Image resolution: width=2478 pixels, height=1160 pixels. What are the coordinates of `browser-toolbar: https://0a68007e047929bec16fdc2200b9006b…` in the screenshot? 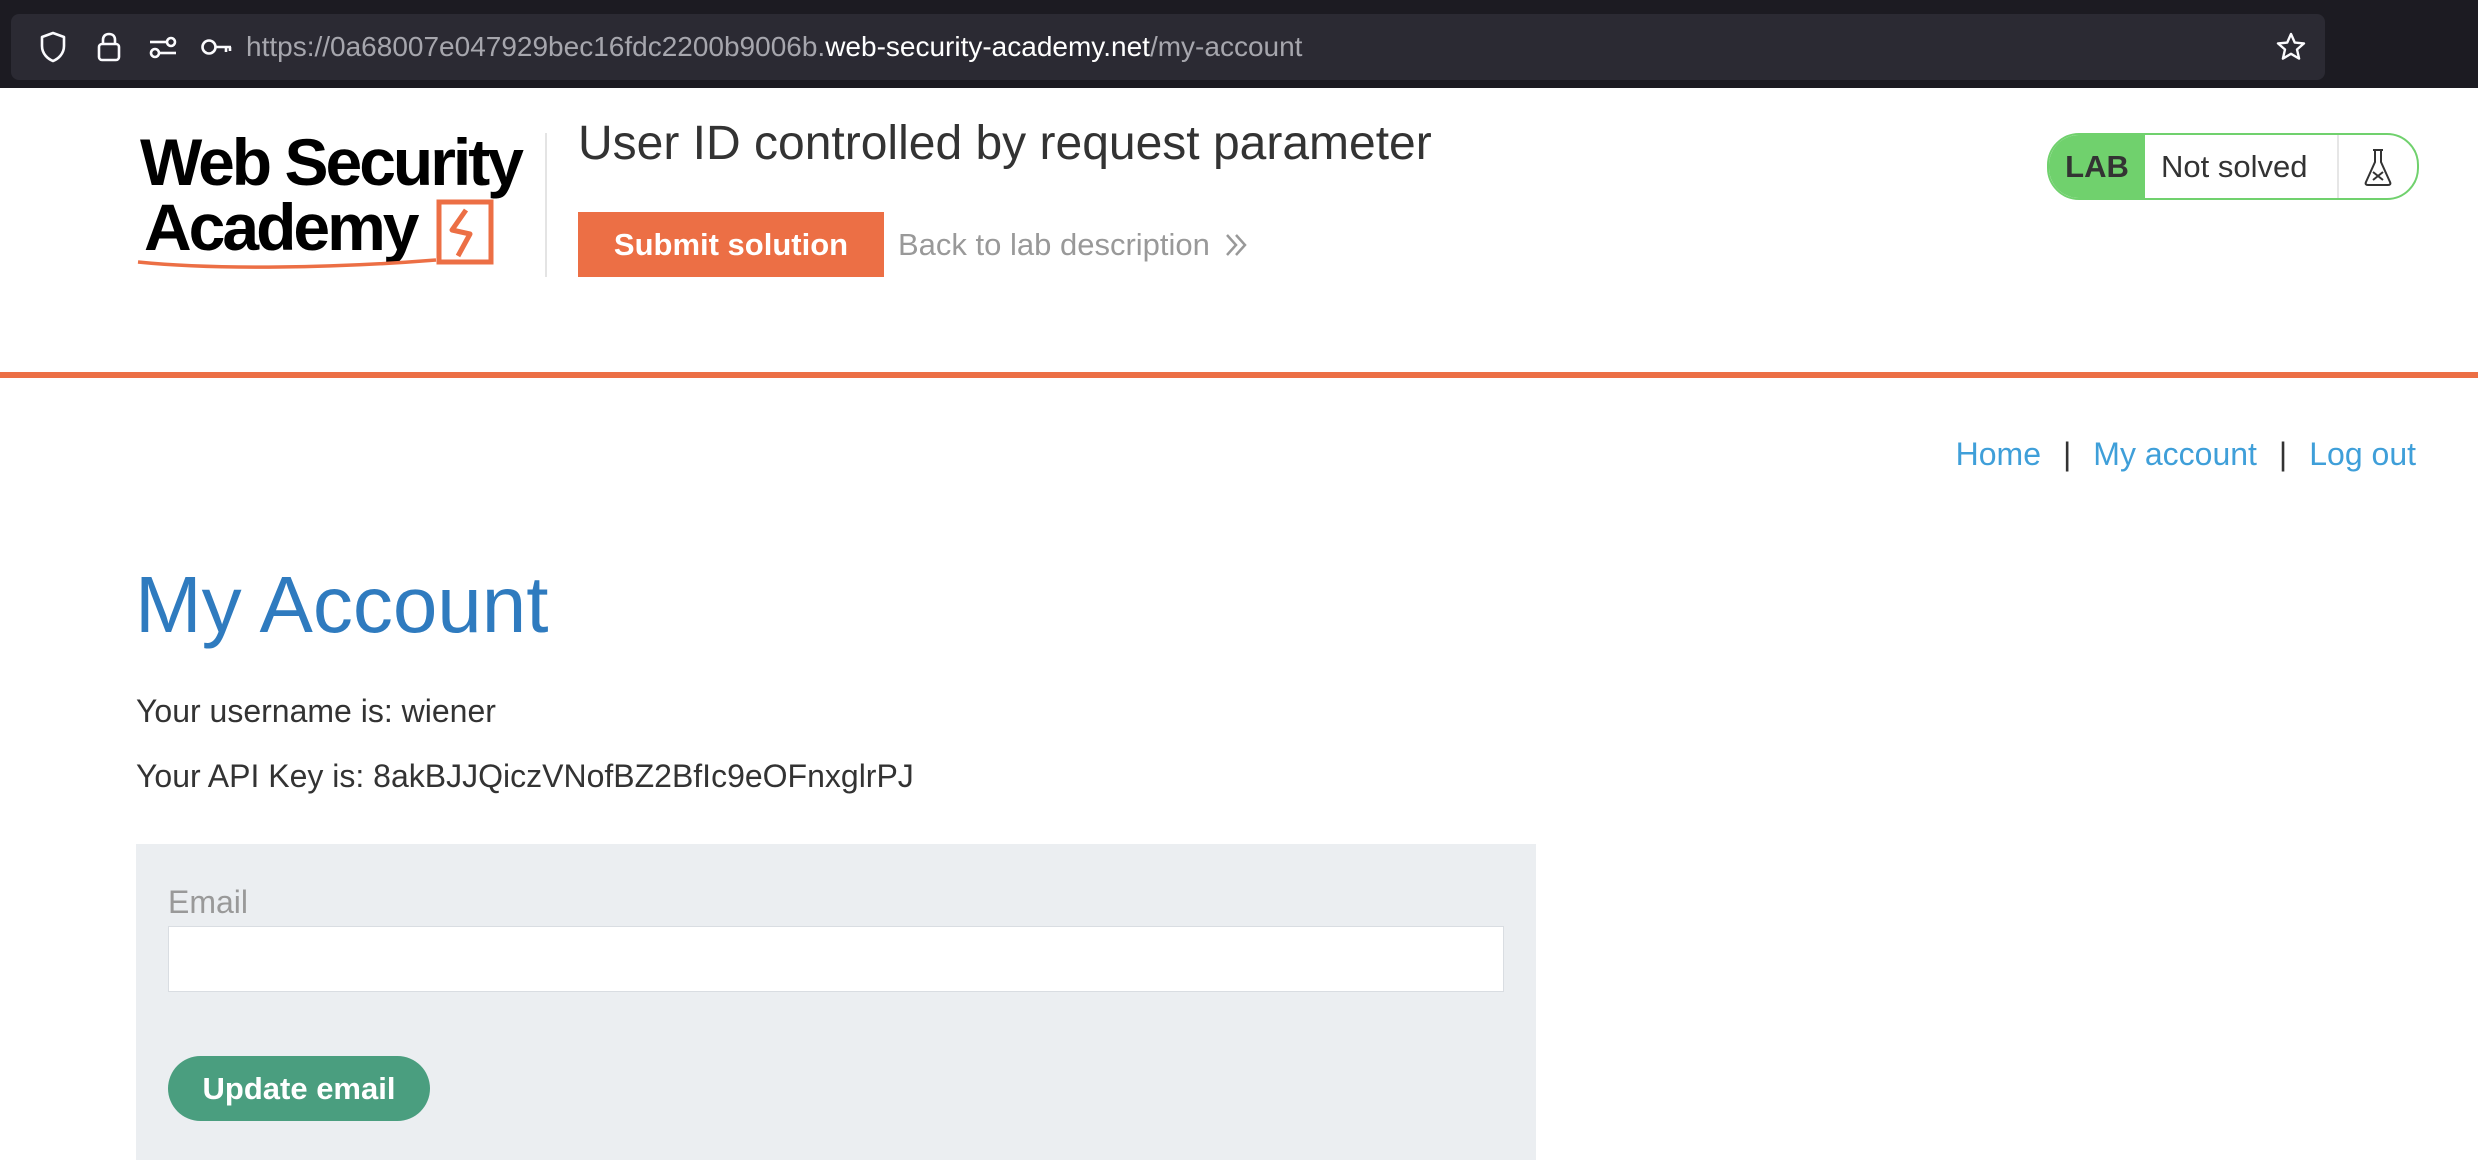 It's located at (1239, 44).